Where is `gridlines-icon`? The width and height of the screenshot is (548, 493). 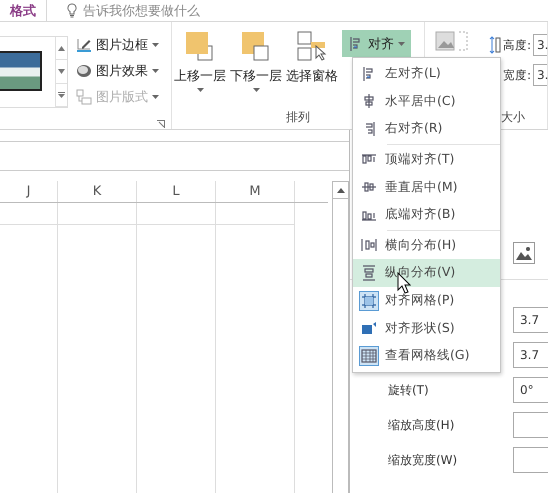
gridlines-icon is located at coordinates (369, 356).